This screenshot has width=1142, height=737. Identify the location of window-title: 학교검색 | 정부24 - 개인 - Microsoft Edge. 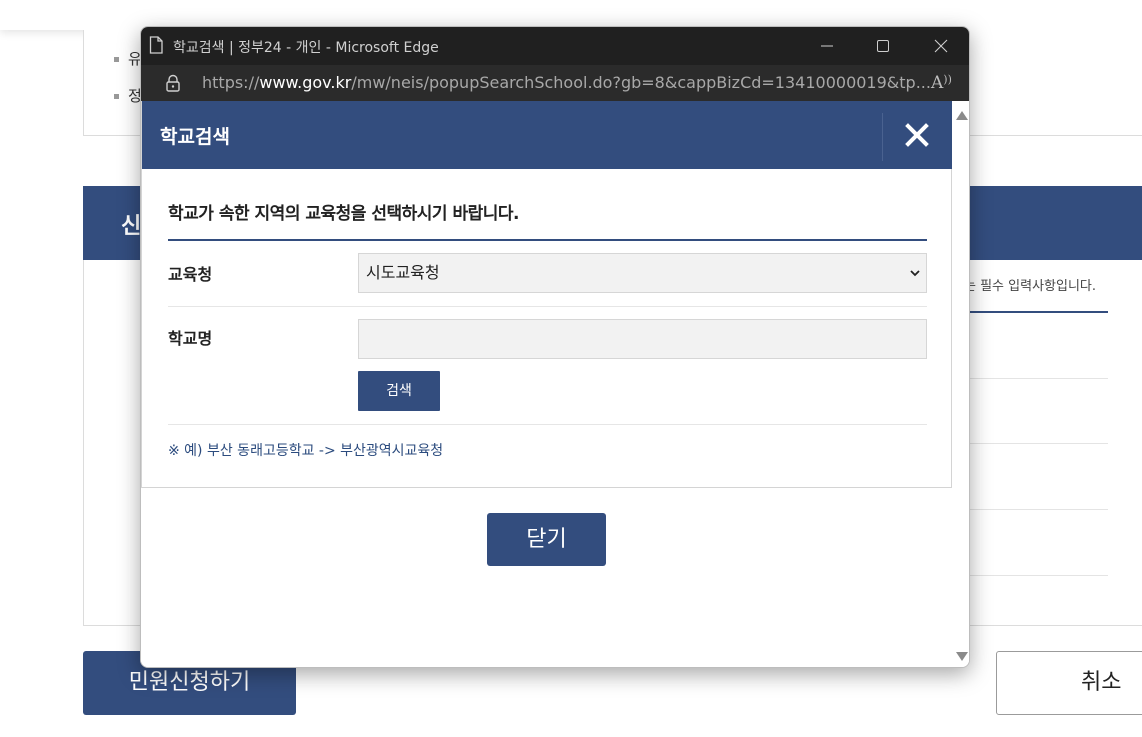
(306, 48).